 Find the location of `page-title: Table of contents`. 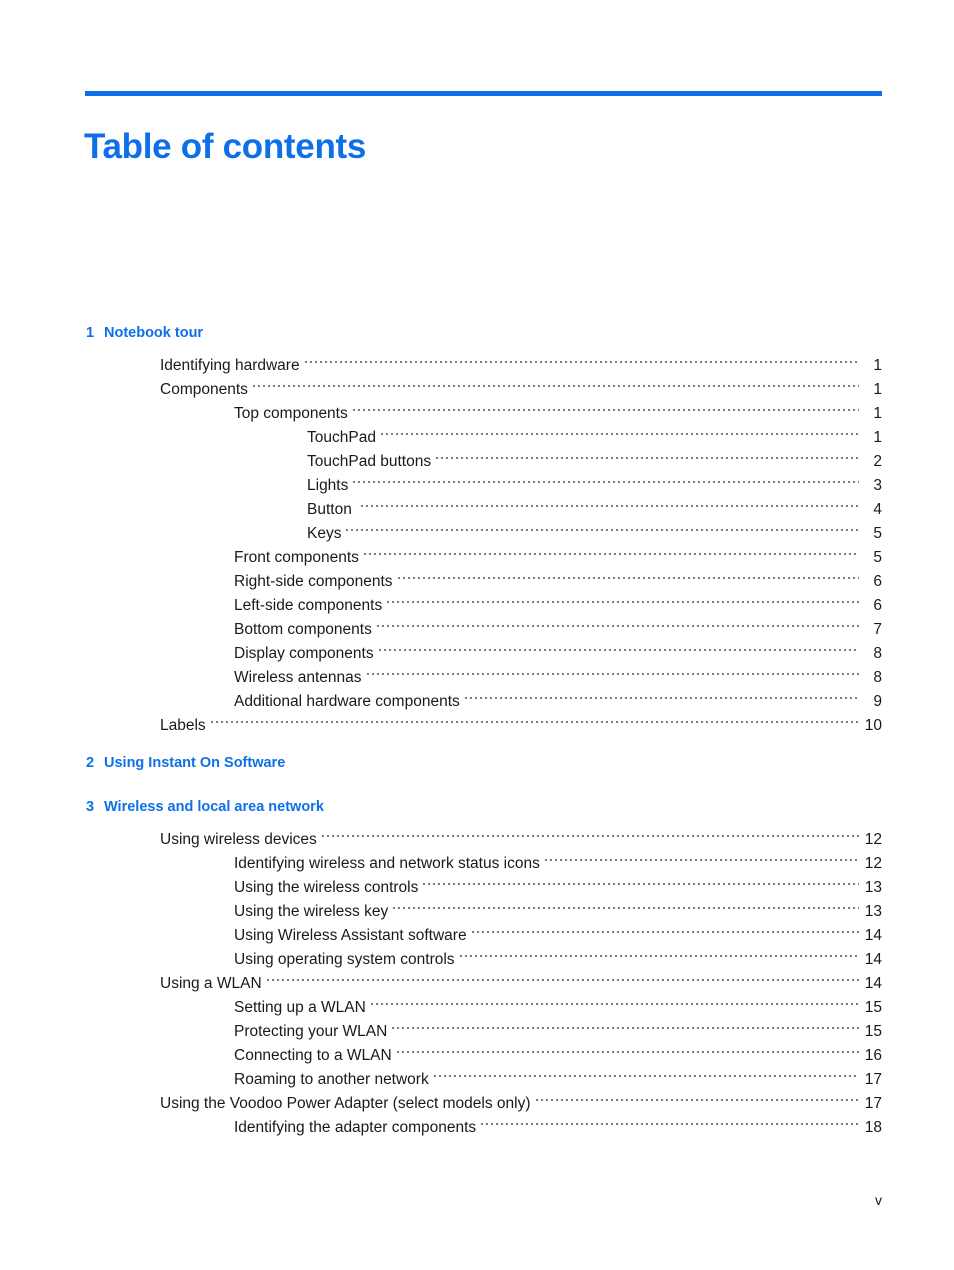

page-title: Table of contents is located at coordinates (225, 147).